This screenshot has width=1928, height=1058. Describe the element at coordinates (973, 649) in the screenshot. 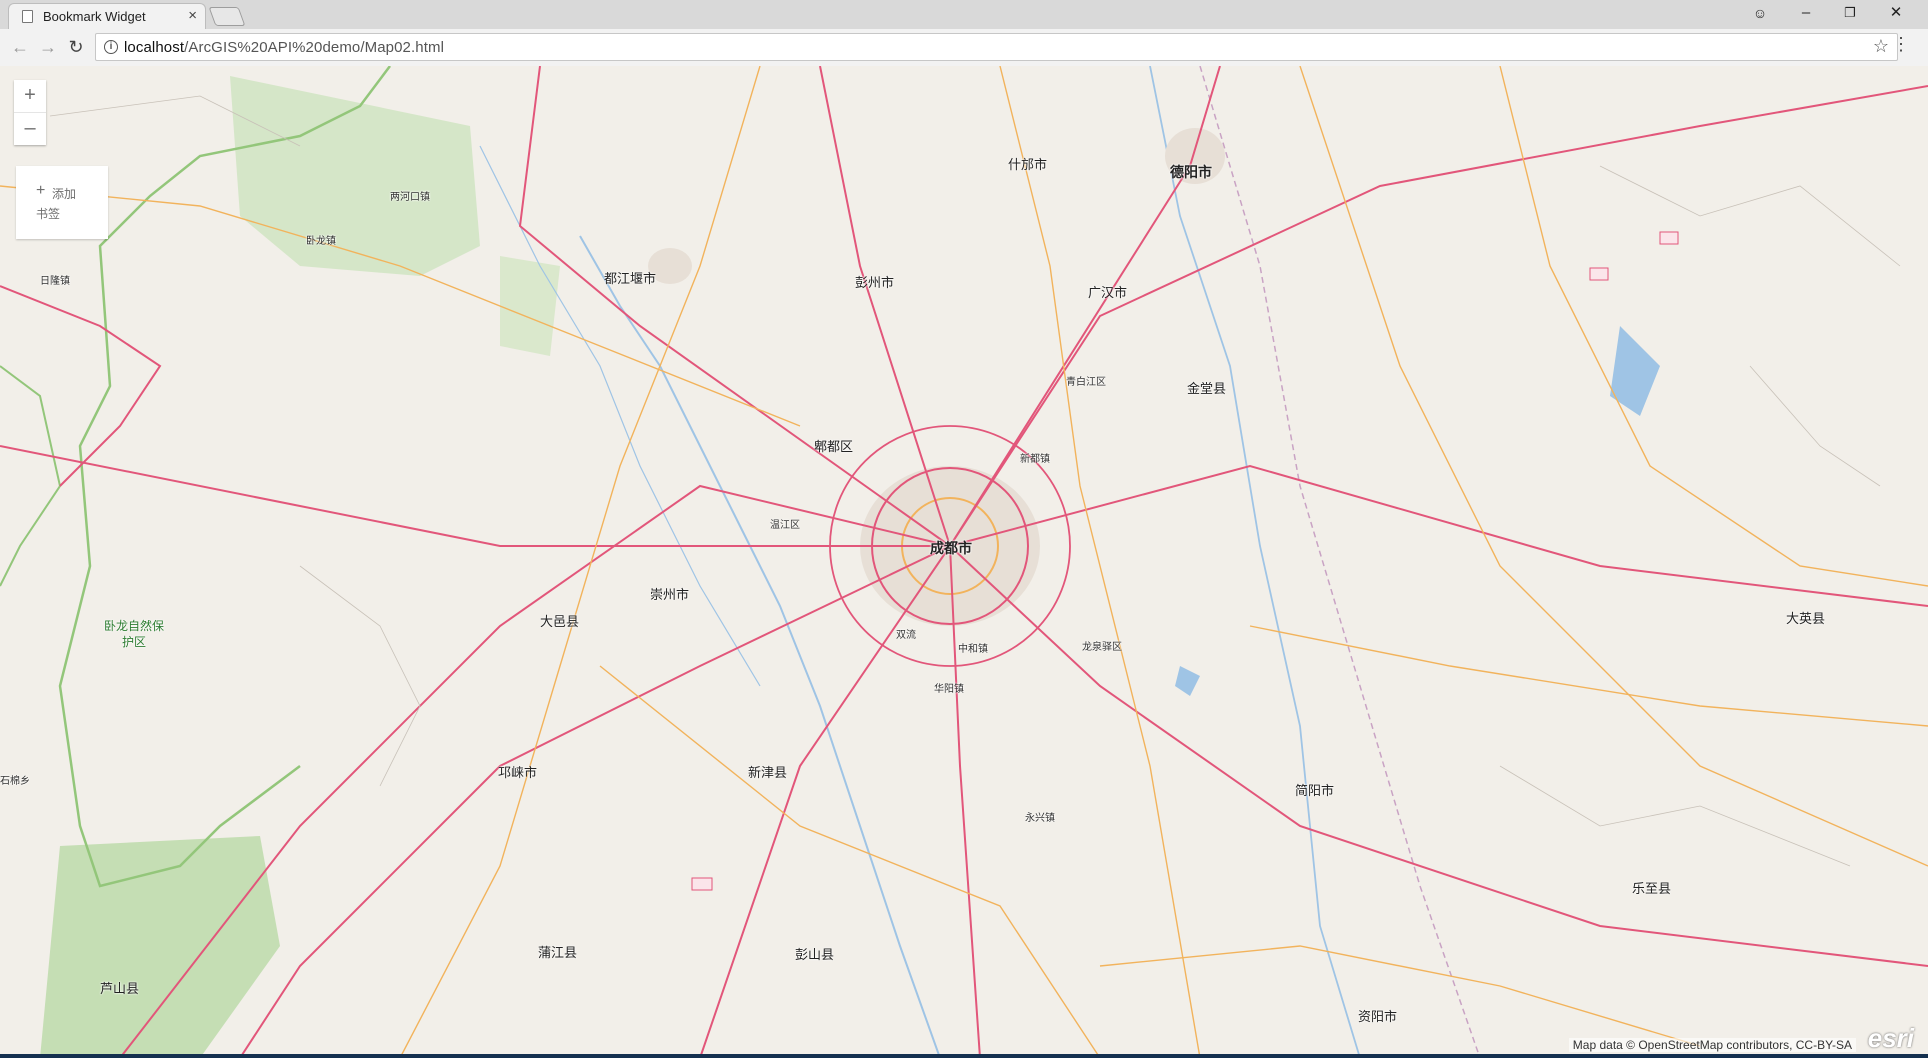

I see `map-label-zhonghe: 中和镇` at that location.